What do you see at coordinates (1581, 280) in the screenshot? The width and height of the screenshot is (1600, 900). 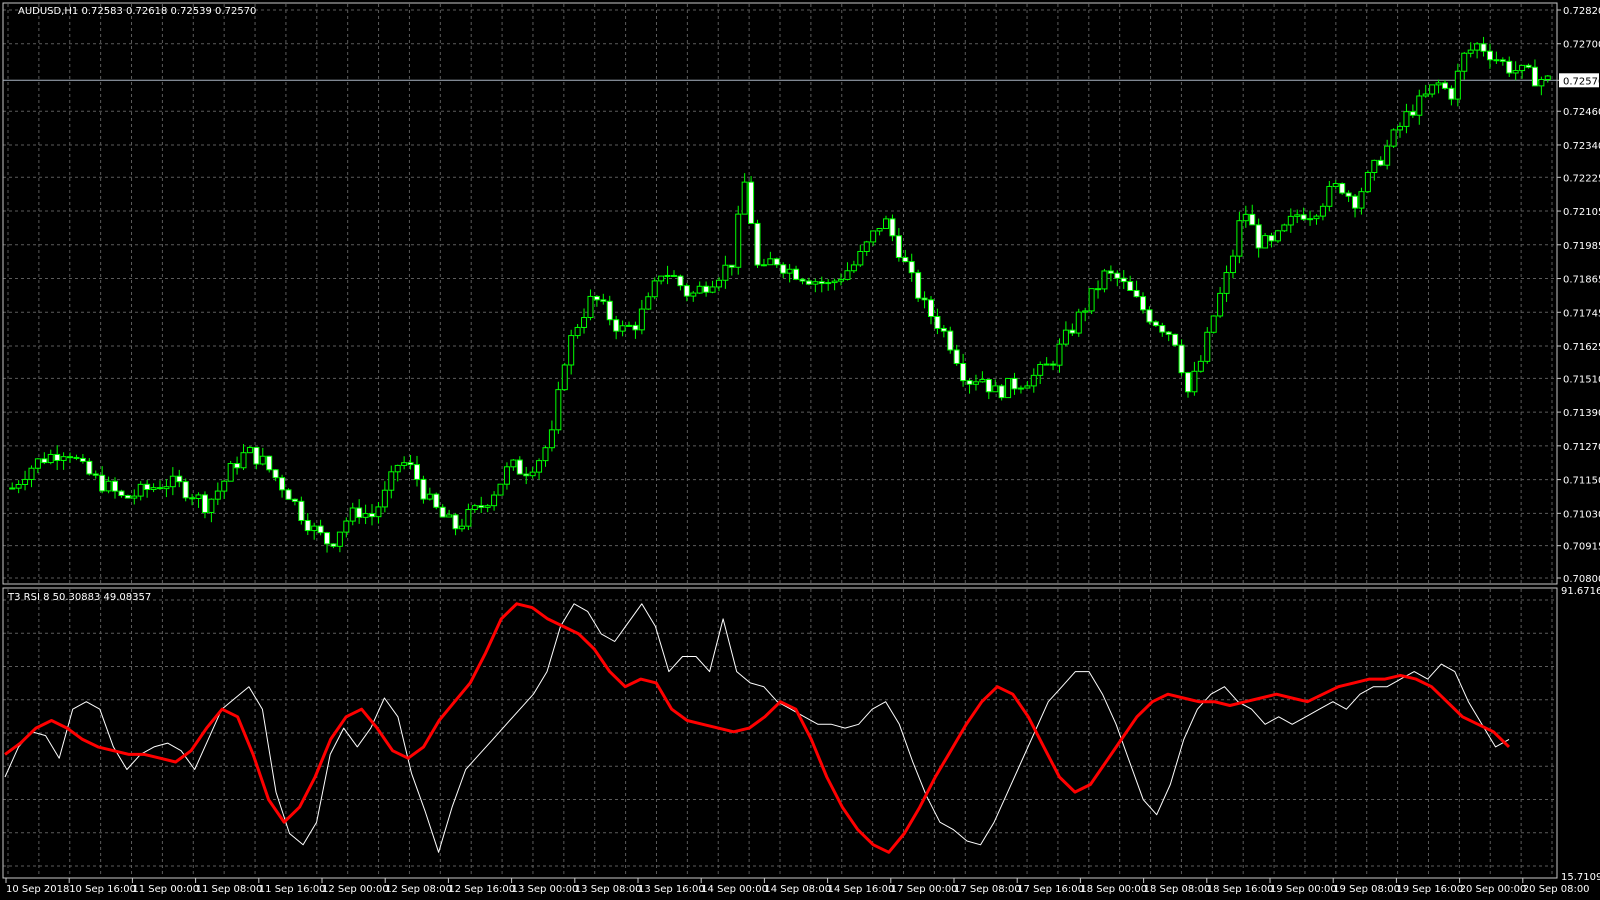 I see `price-label: 0.71865` at bounding box center [1581, 280].